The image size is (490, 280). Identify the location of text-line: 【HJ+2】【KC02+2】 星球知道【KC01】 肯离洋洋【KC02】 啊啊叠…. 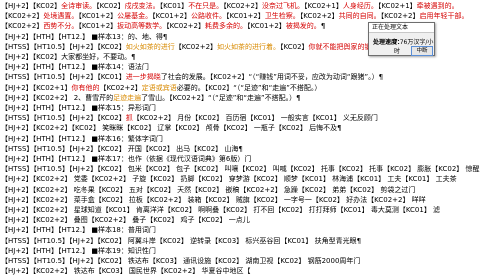
(244, 210).